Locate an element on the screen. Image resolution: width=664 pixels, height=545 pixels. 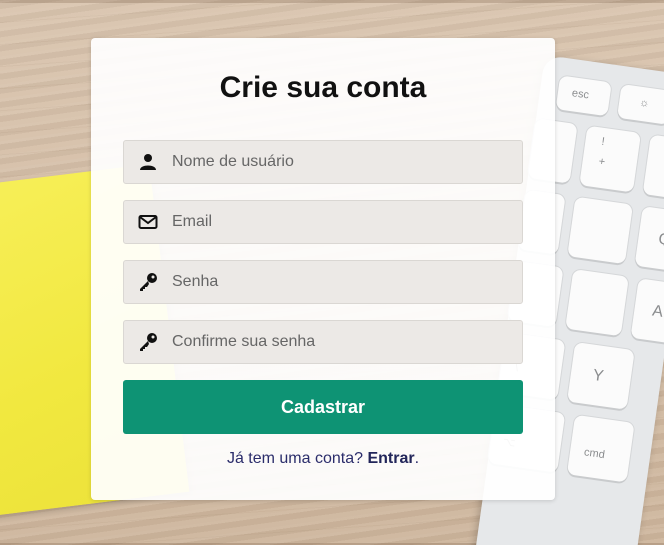
email-input is located at coordinates (342, 222).